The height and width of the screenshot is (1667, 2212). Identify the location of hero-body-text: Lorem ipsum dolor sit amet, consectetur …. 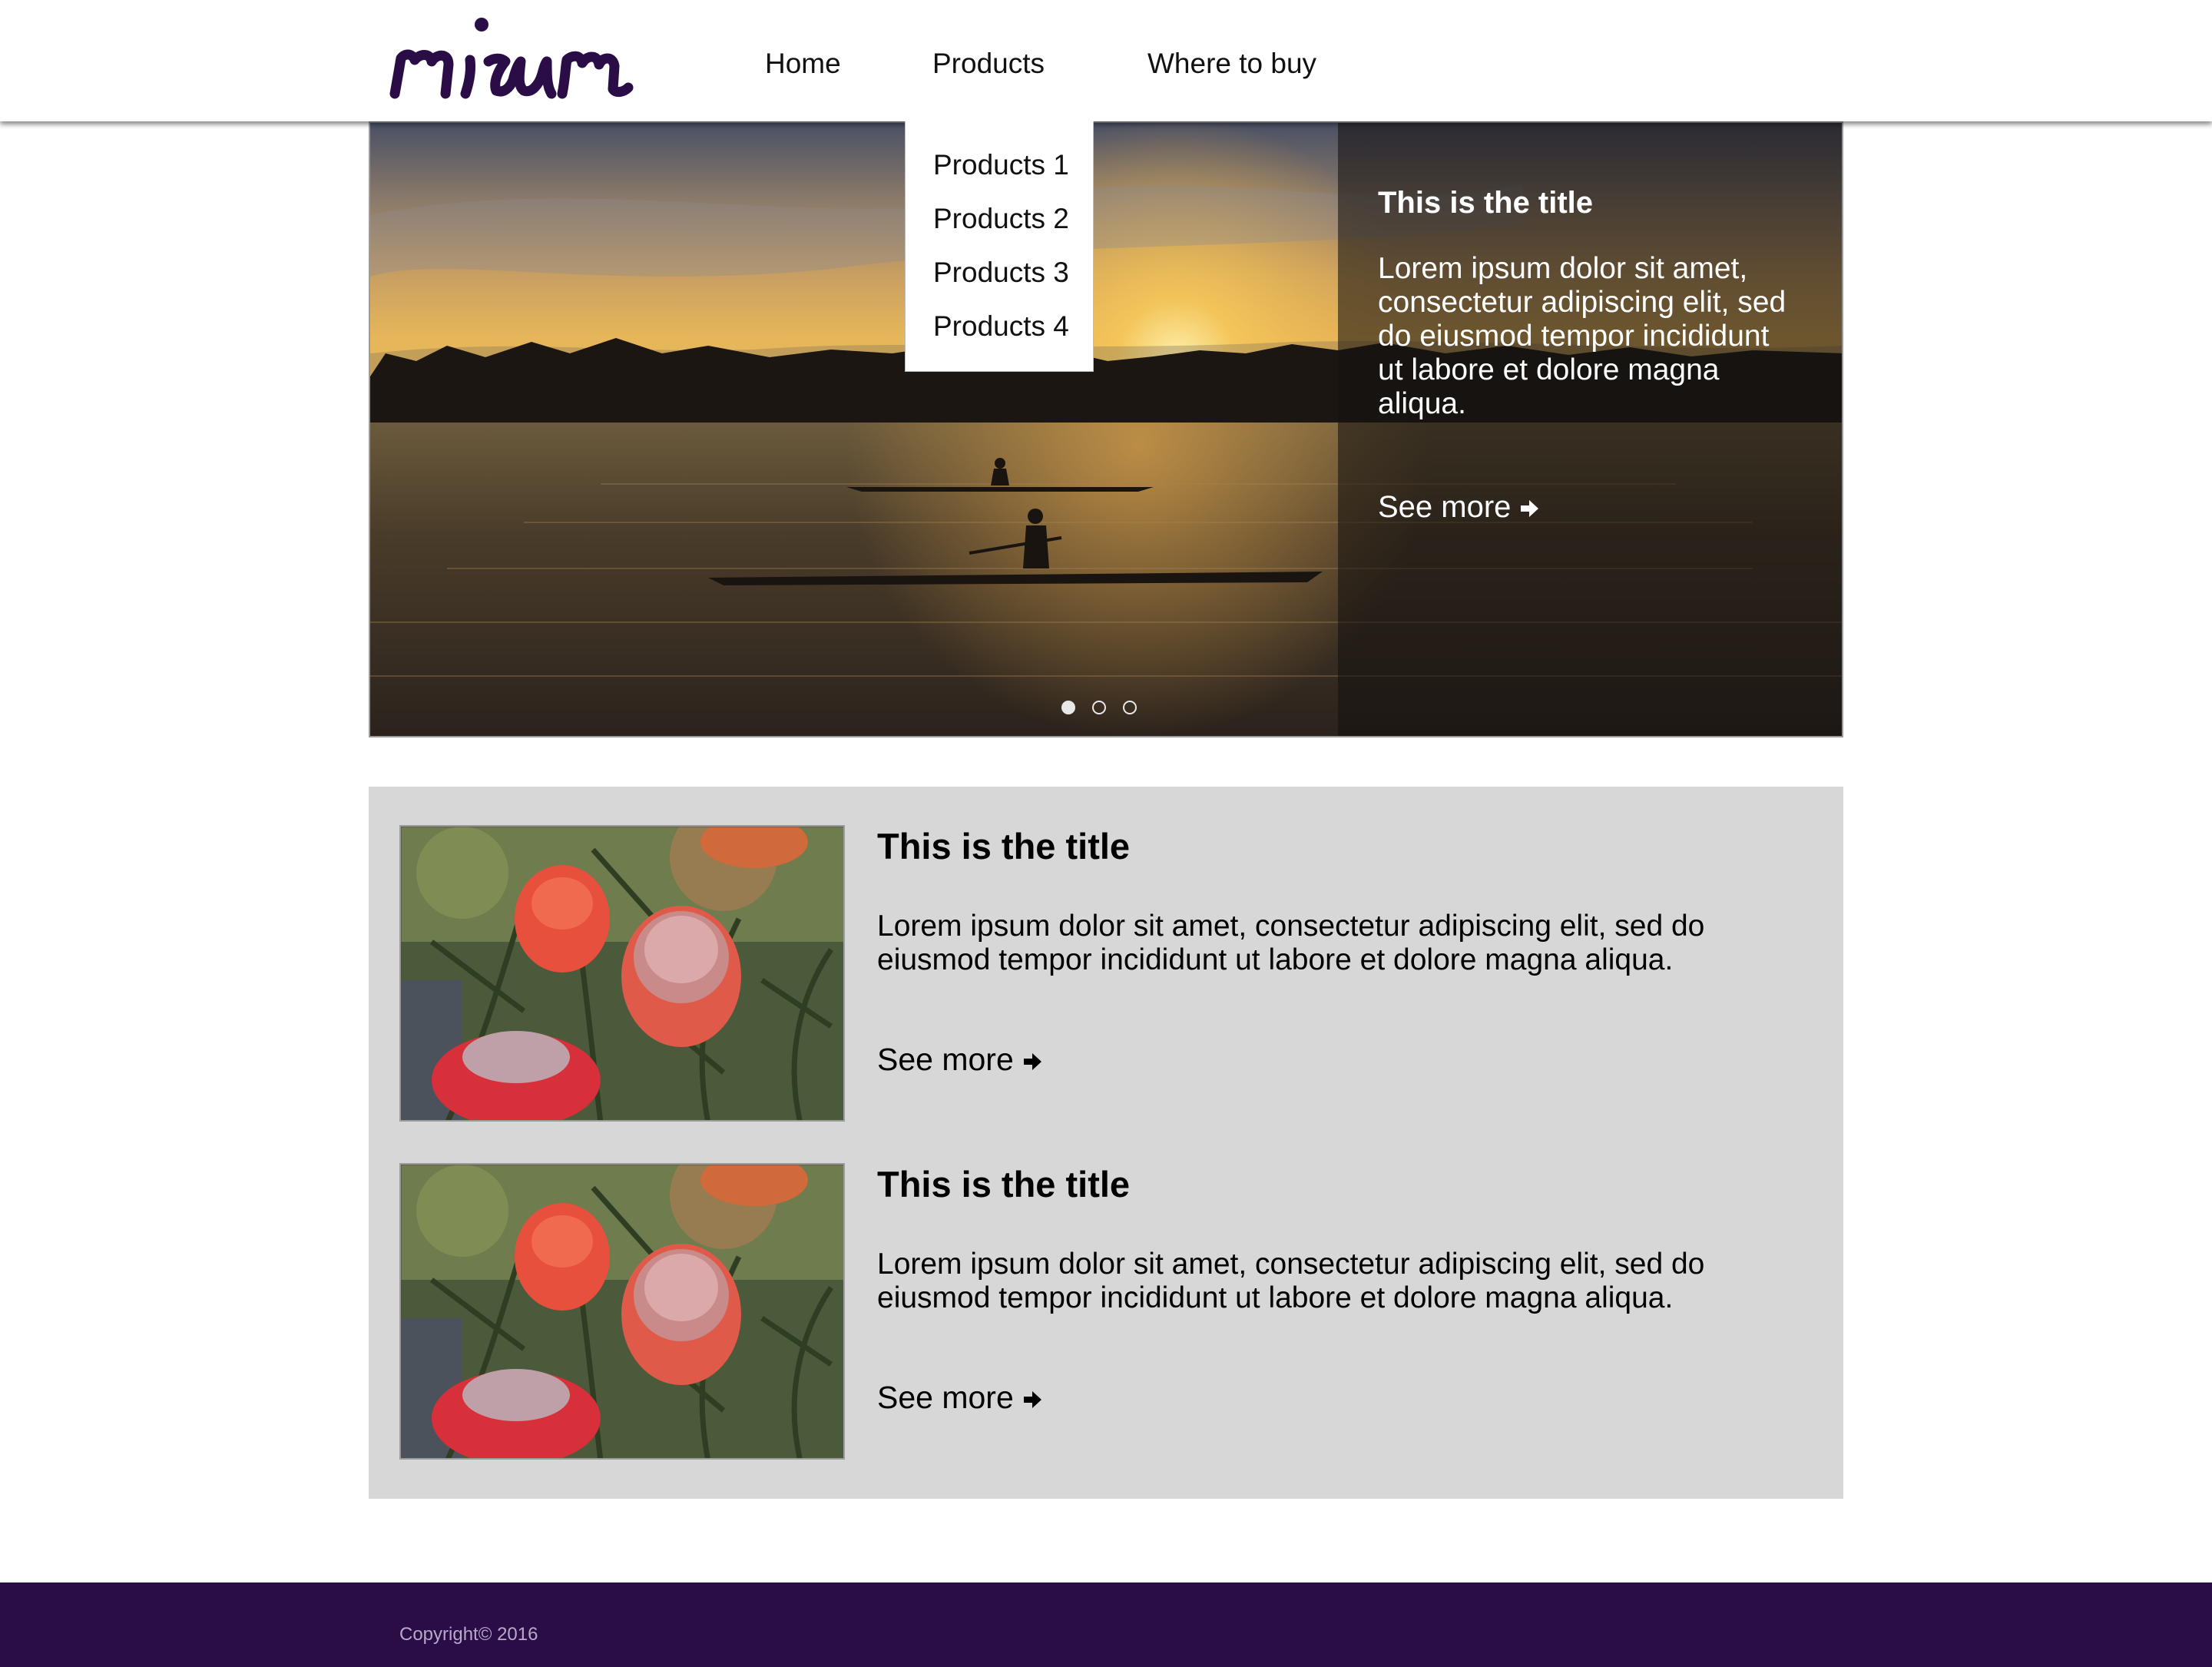
(1582, 336).